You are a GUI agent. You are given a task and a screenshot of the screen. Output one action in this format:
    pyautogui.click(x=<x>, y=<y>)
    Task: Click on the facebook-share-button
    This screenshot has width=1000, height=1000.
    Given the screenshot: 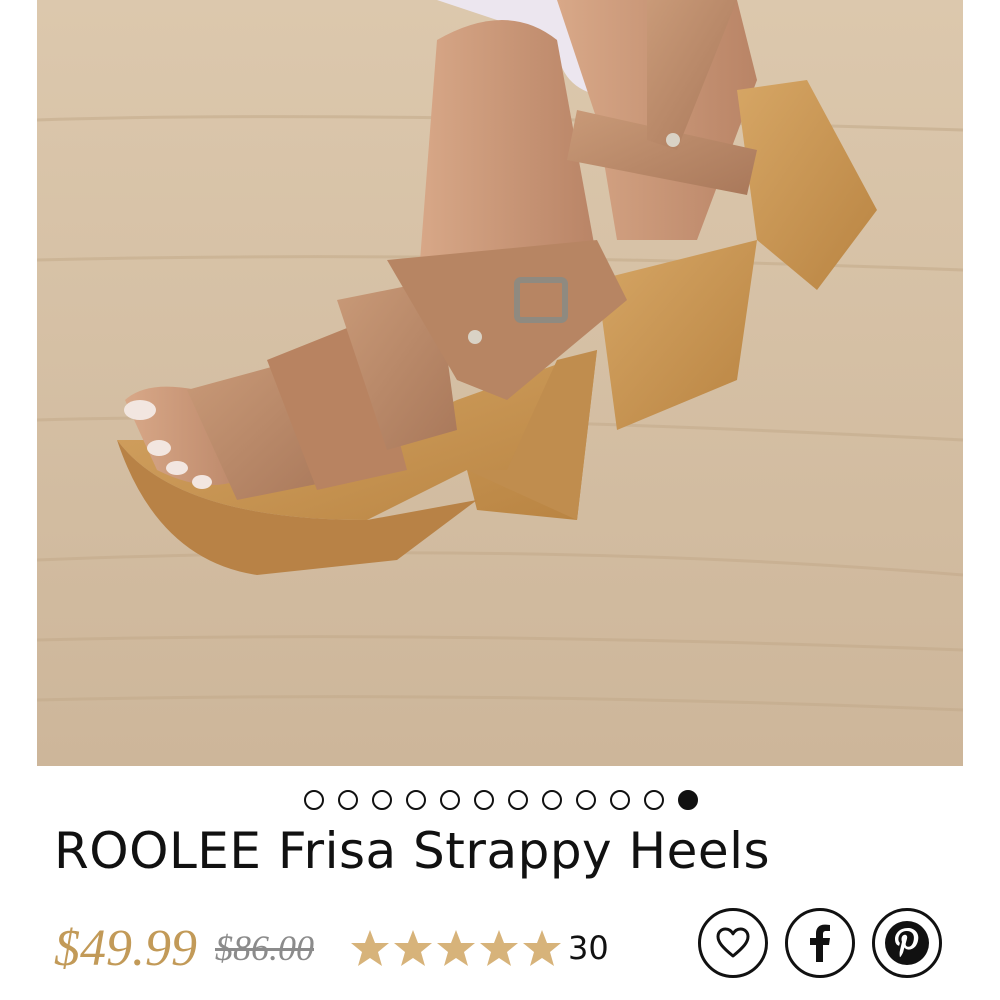 What is the action you would take?
    pyautogui.click(x=820, y=943)
    